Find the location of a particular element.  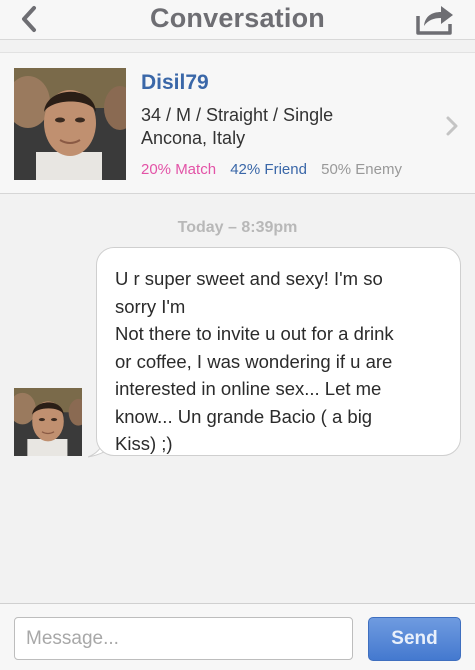

profile-details: 34 / M / Straight / Single is located at coordinates (237, 115).